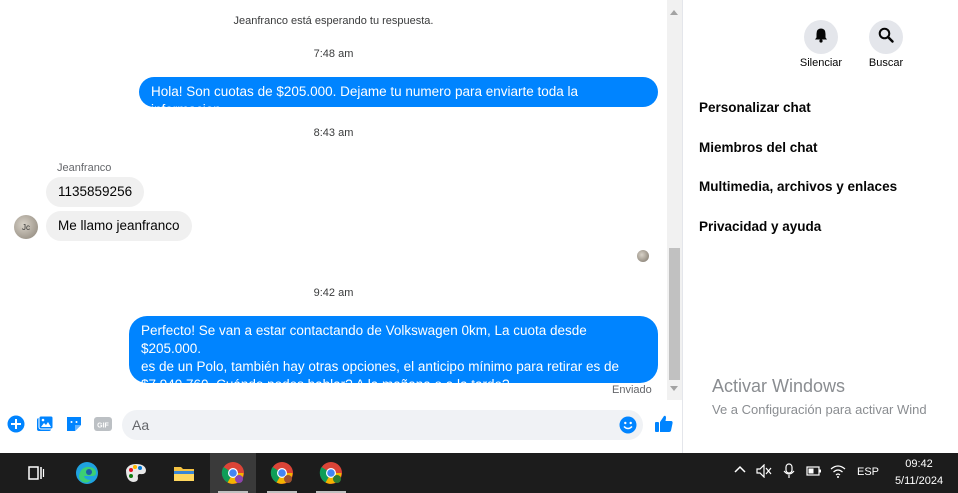 This screenshot has height=493, width=958. What do you see at coordinates (919, 464) in the screenshot?
I see `clock-time: 09:42` at bounding box center [919, 464].